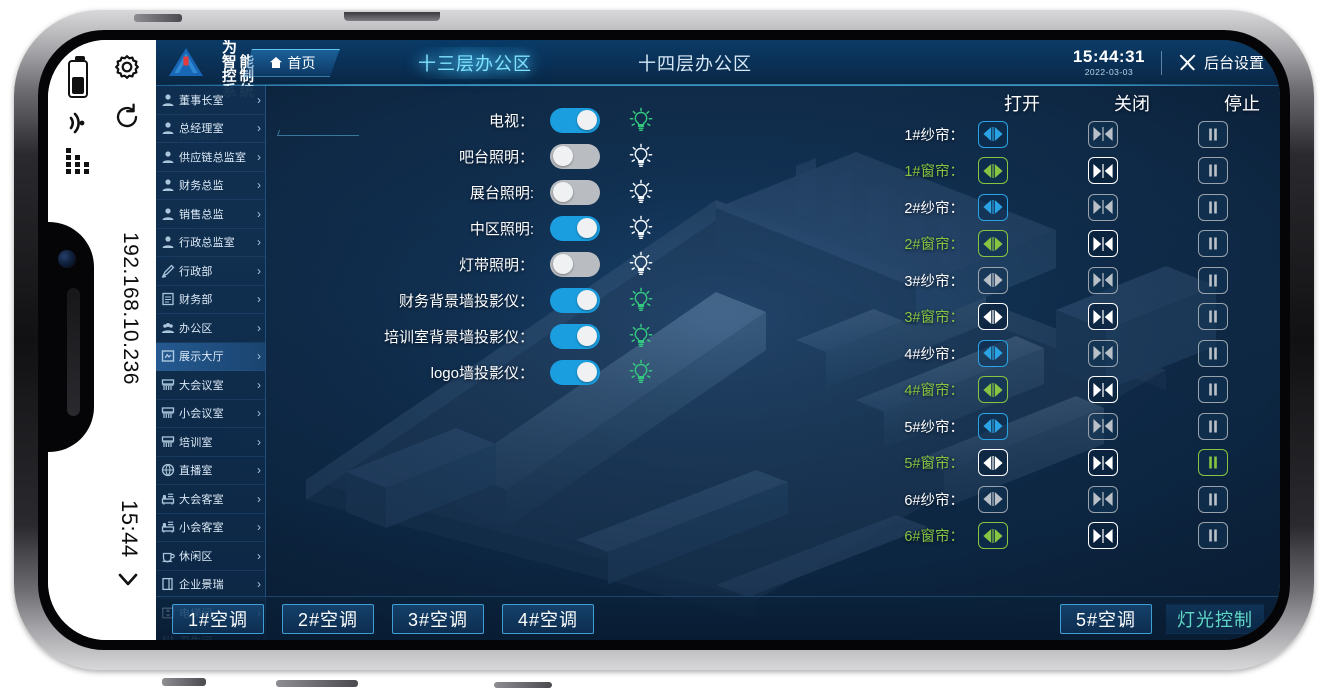 The image size is (1332, 688). What do you see at coordinates (392, 16) in the screenshot?
I see `phone-power-button` at bounding box center [392, 16].